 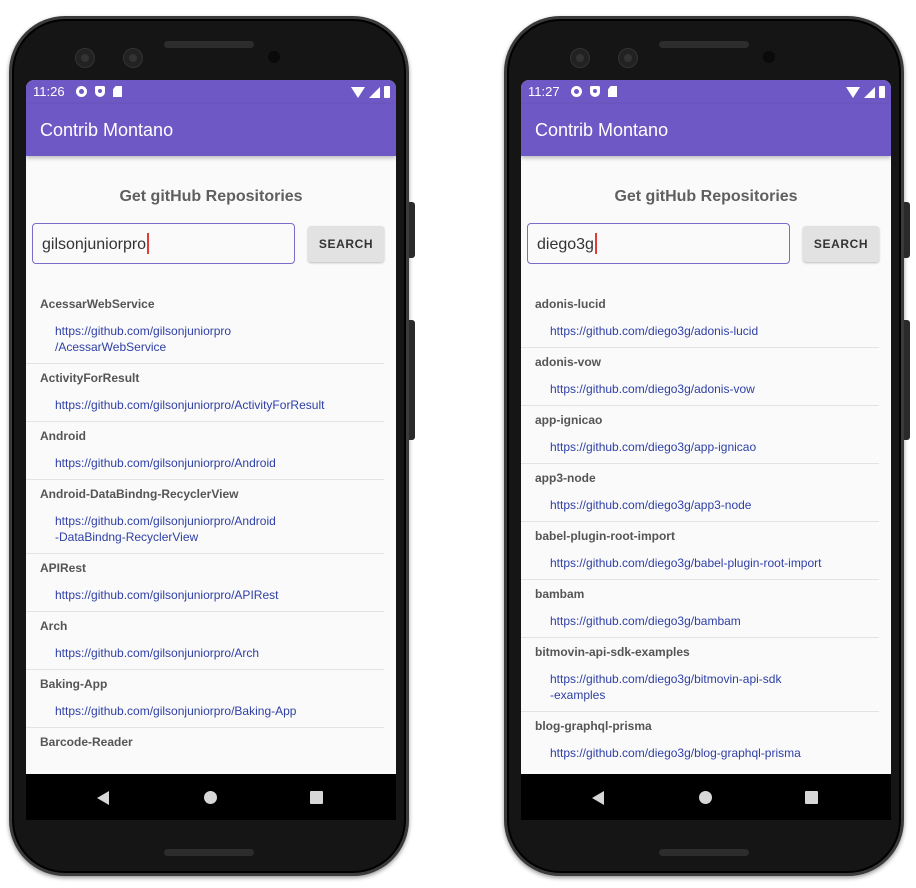 I want to click on list-item: Barcode-Reader, so click(x=205, y=742).